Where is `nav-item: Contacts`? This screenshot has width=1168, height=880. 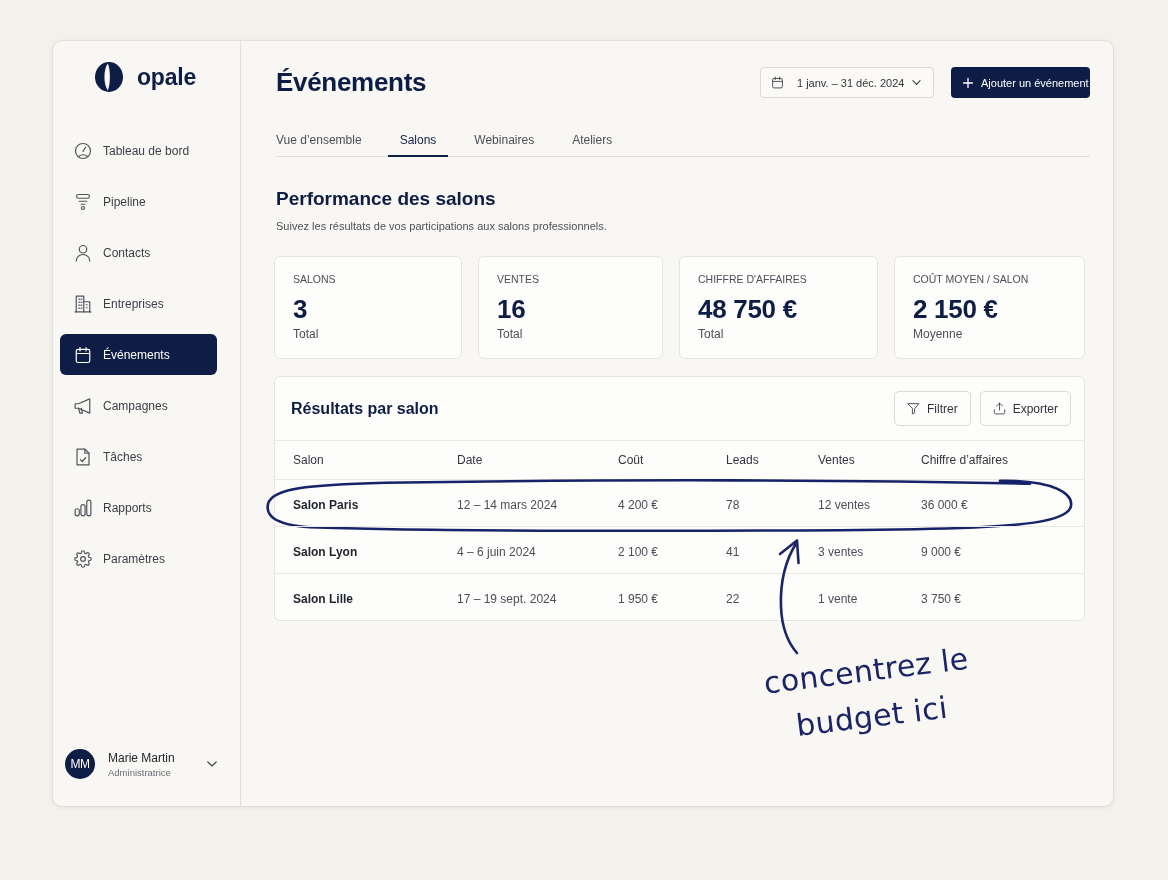
nav-item: Contacts is located at coordinates (138, 252).